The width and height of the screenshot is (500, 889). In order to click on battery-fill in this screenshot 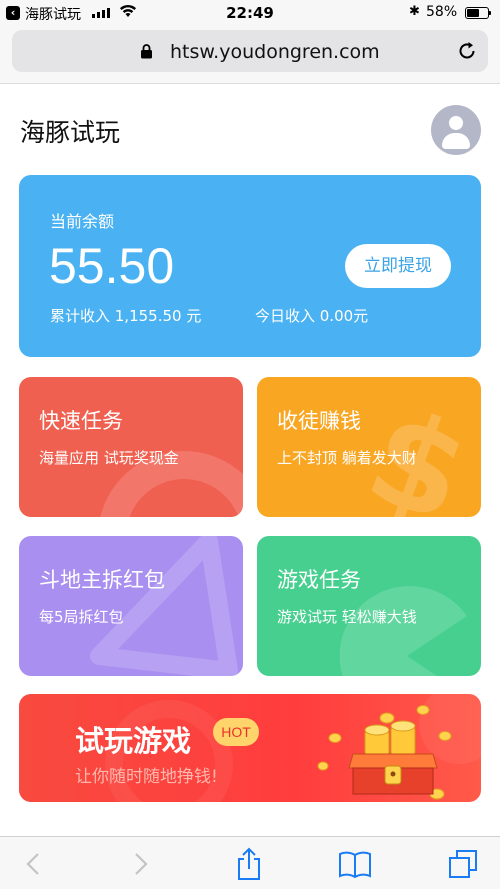, I will do `click(473, 13)`.